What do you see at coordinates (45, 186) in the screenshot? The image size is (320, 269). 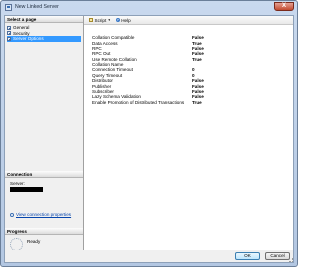 I see `connection-info: Server:` at bounding box center [45, 186].